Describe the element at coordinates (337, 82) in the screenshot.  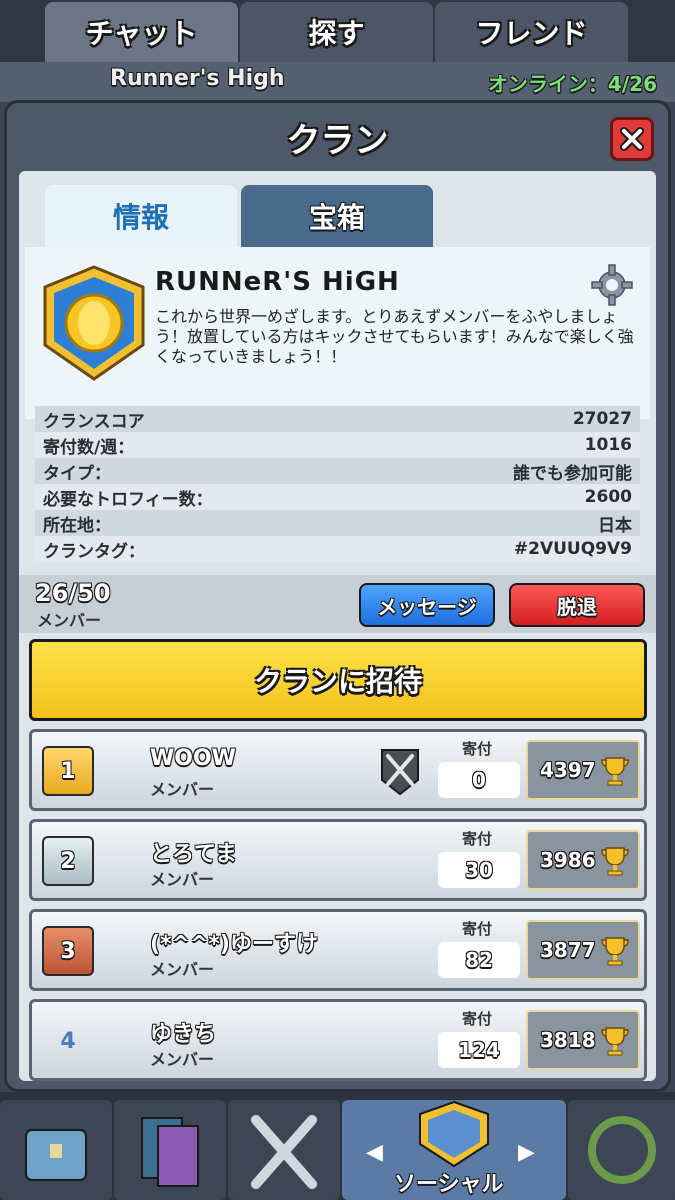
I see `background-clan-strip: Runner's High オンライン：4/26` at that location.